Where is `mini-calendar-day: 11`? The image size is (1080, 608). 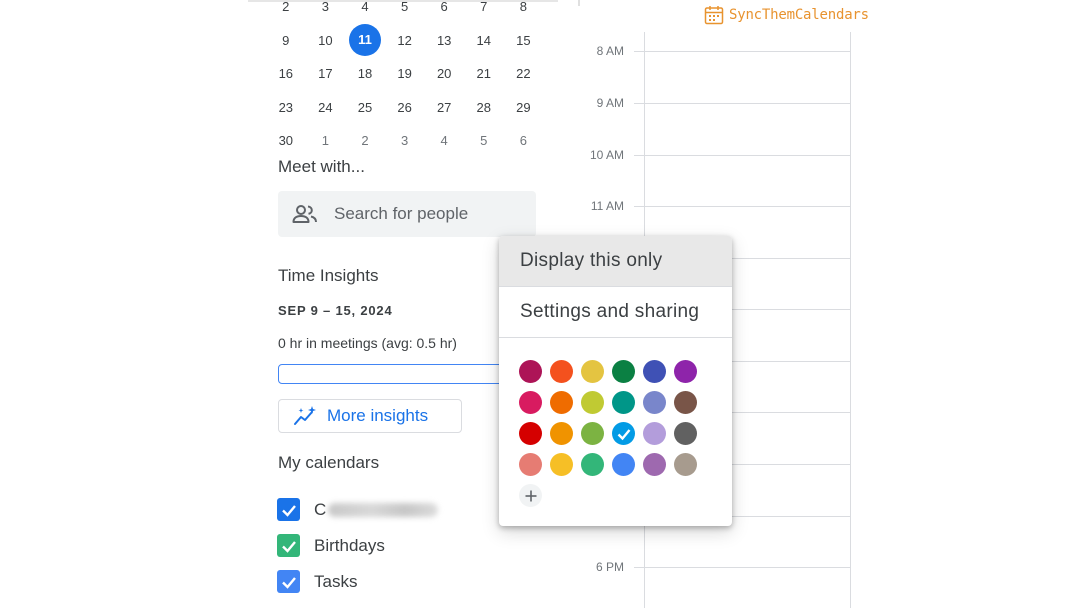
mini-calendar-day: 11 is located at coordinates (365, 40).